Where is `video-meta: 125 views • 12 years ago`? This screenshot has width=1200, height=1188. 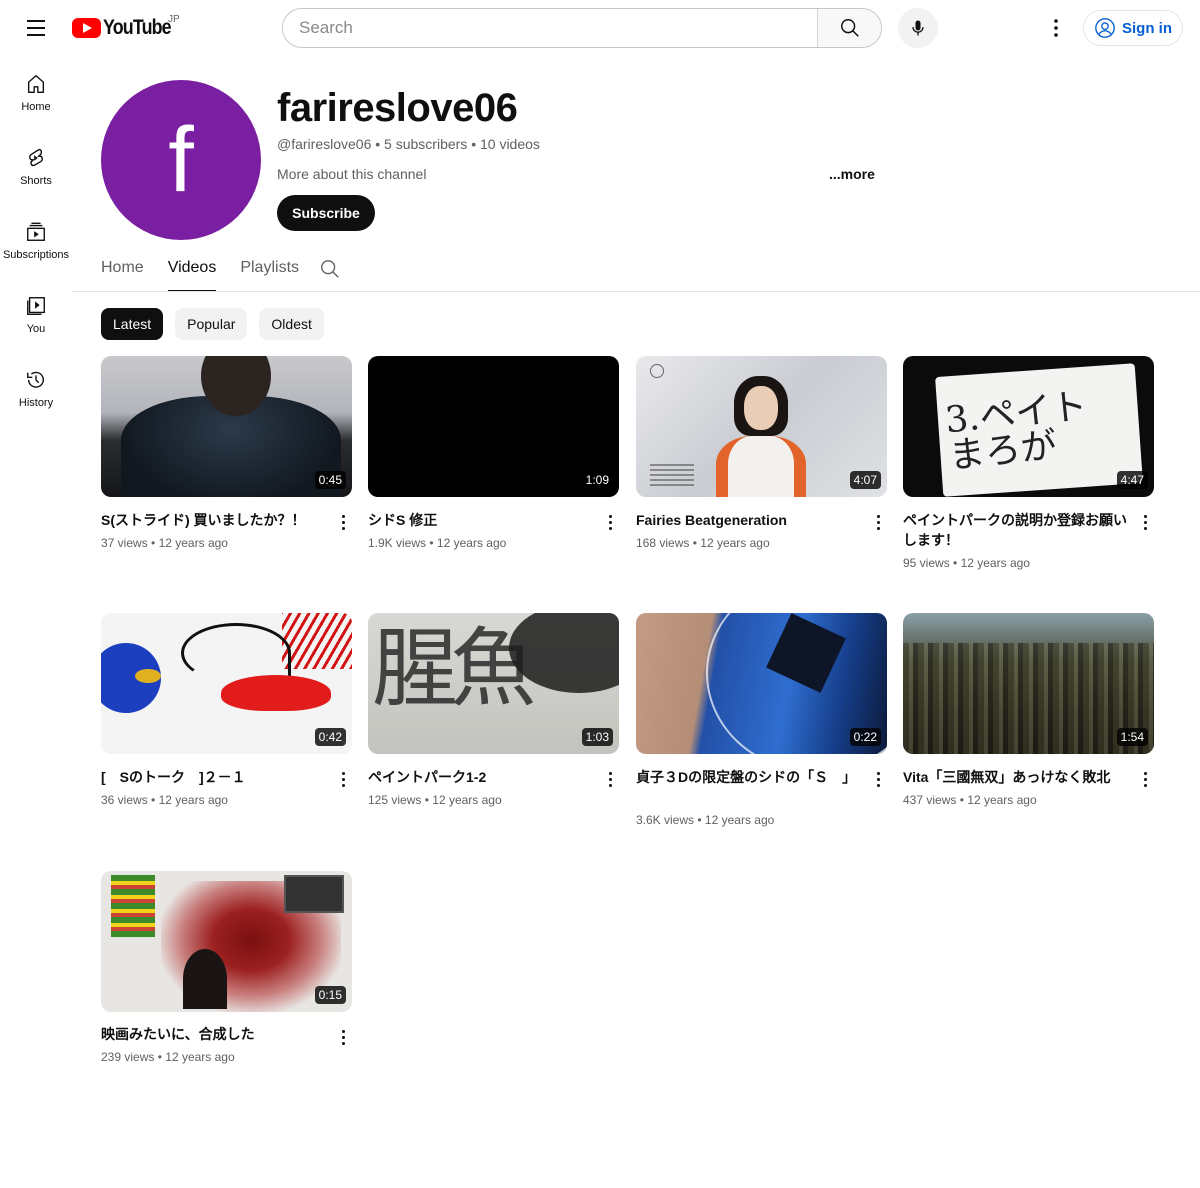 video-meta: 125 views • 12 years ago is located at coordinates (435, 800).